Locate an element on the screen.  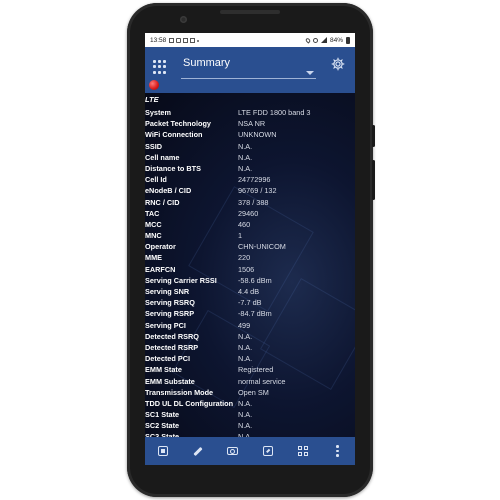
info-row-label: SC2 State is located at coordinates (162, 426).